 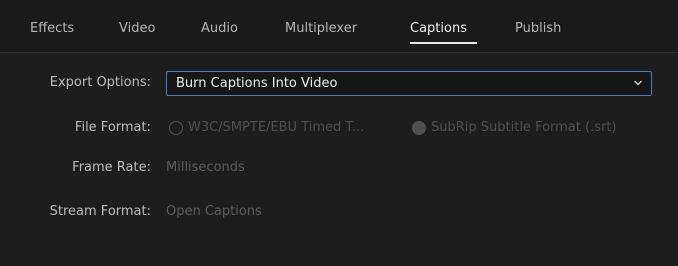 I want to click on tab-multiplexer: Multiplexer, so click(x=321, y=29).